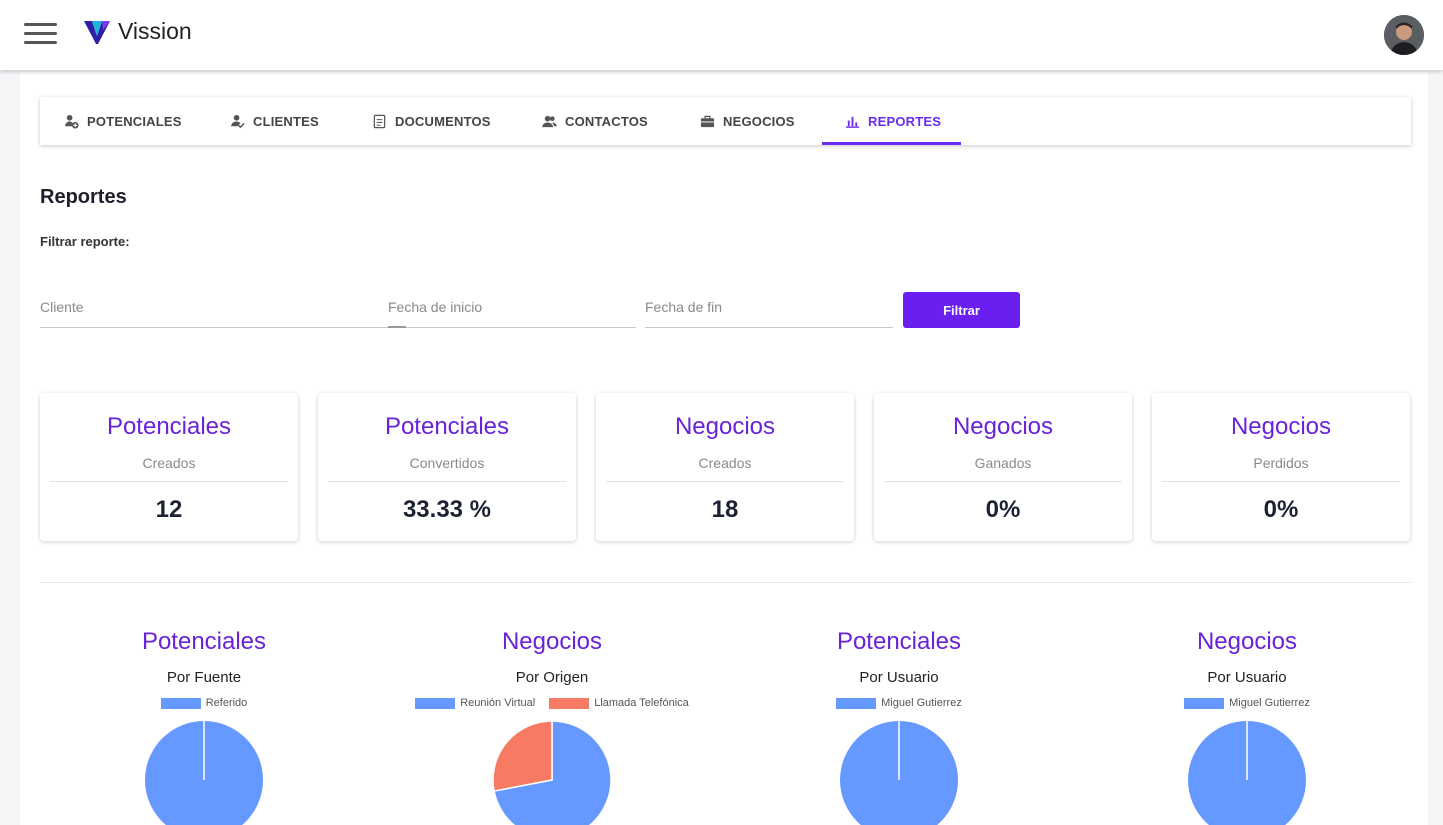  What do you see at coordinates (214, 307) in the screenshot?
I see `cliente-input` at bounding box center [214, 307].